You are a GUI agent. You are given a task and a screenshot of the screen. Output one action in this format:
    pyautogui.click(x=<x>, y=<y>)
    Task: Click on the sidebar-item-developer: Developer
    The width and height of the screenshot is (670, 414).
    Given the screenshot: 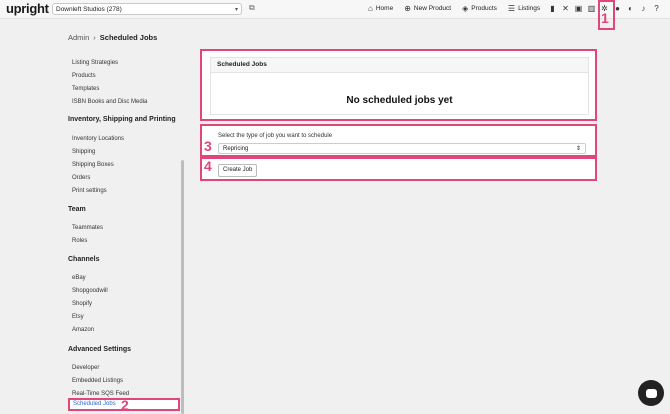 What is the action you would take?
    pyautogui.click(x=85, y=368)
    